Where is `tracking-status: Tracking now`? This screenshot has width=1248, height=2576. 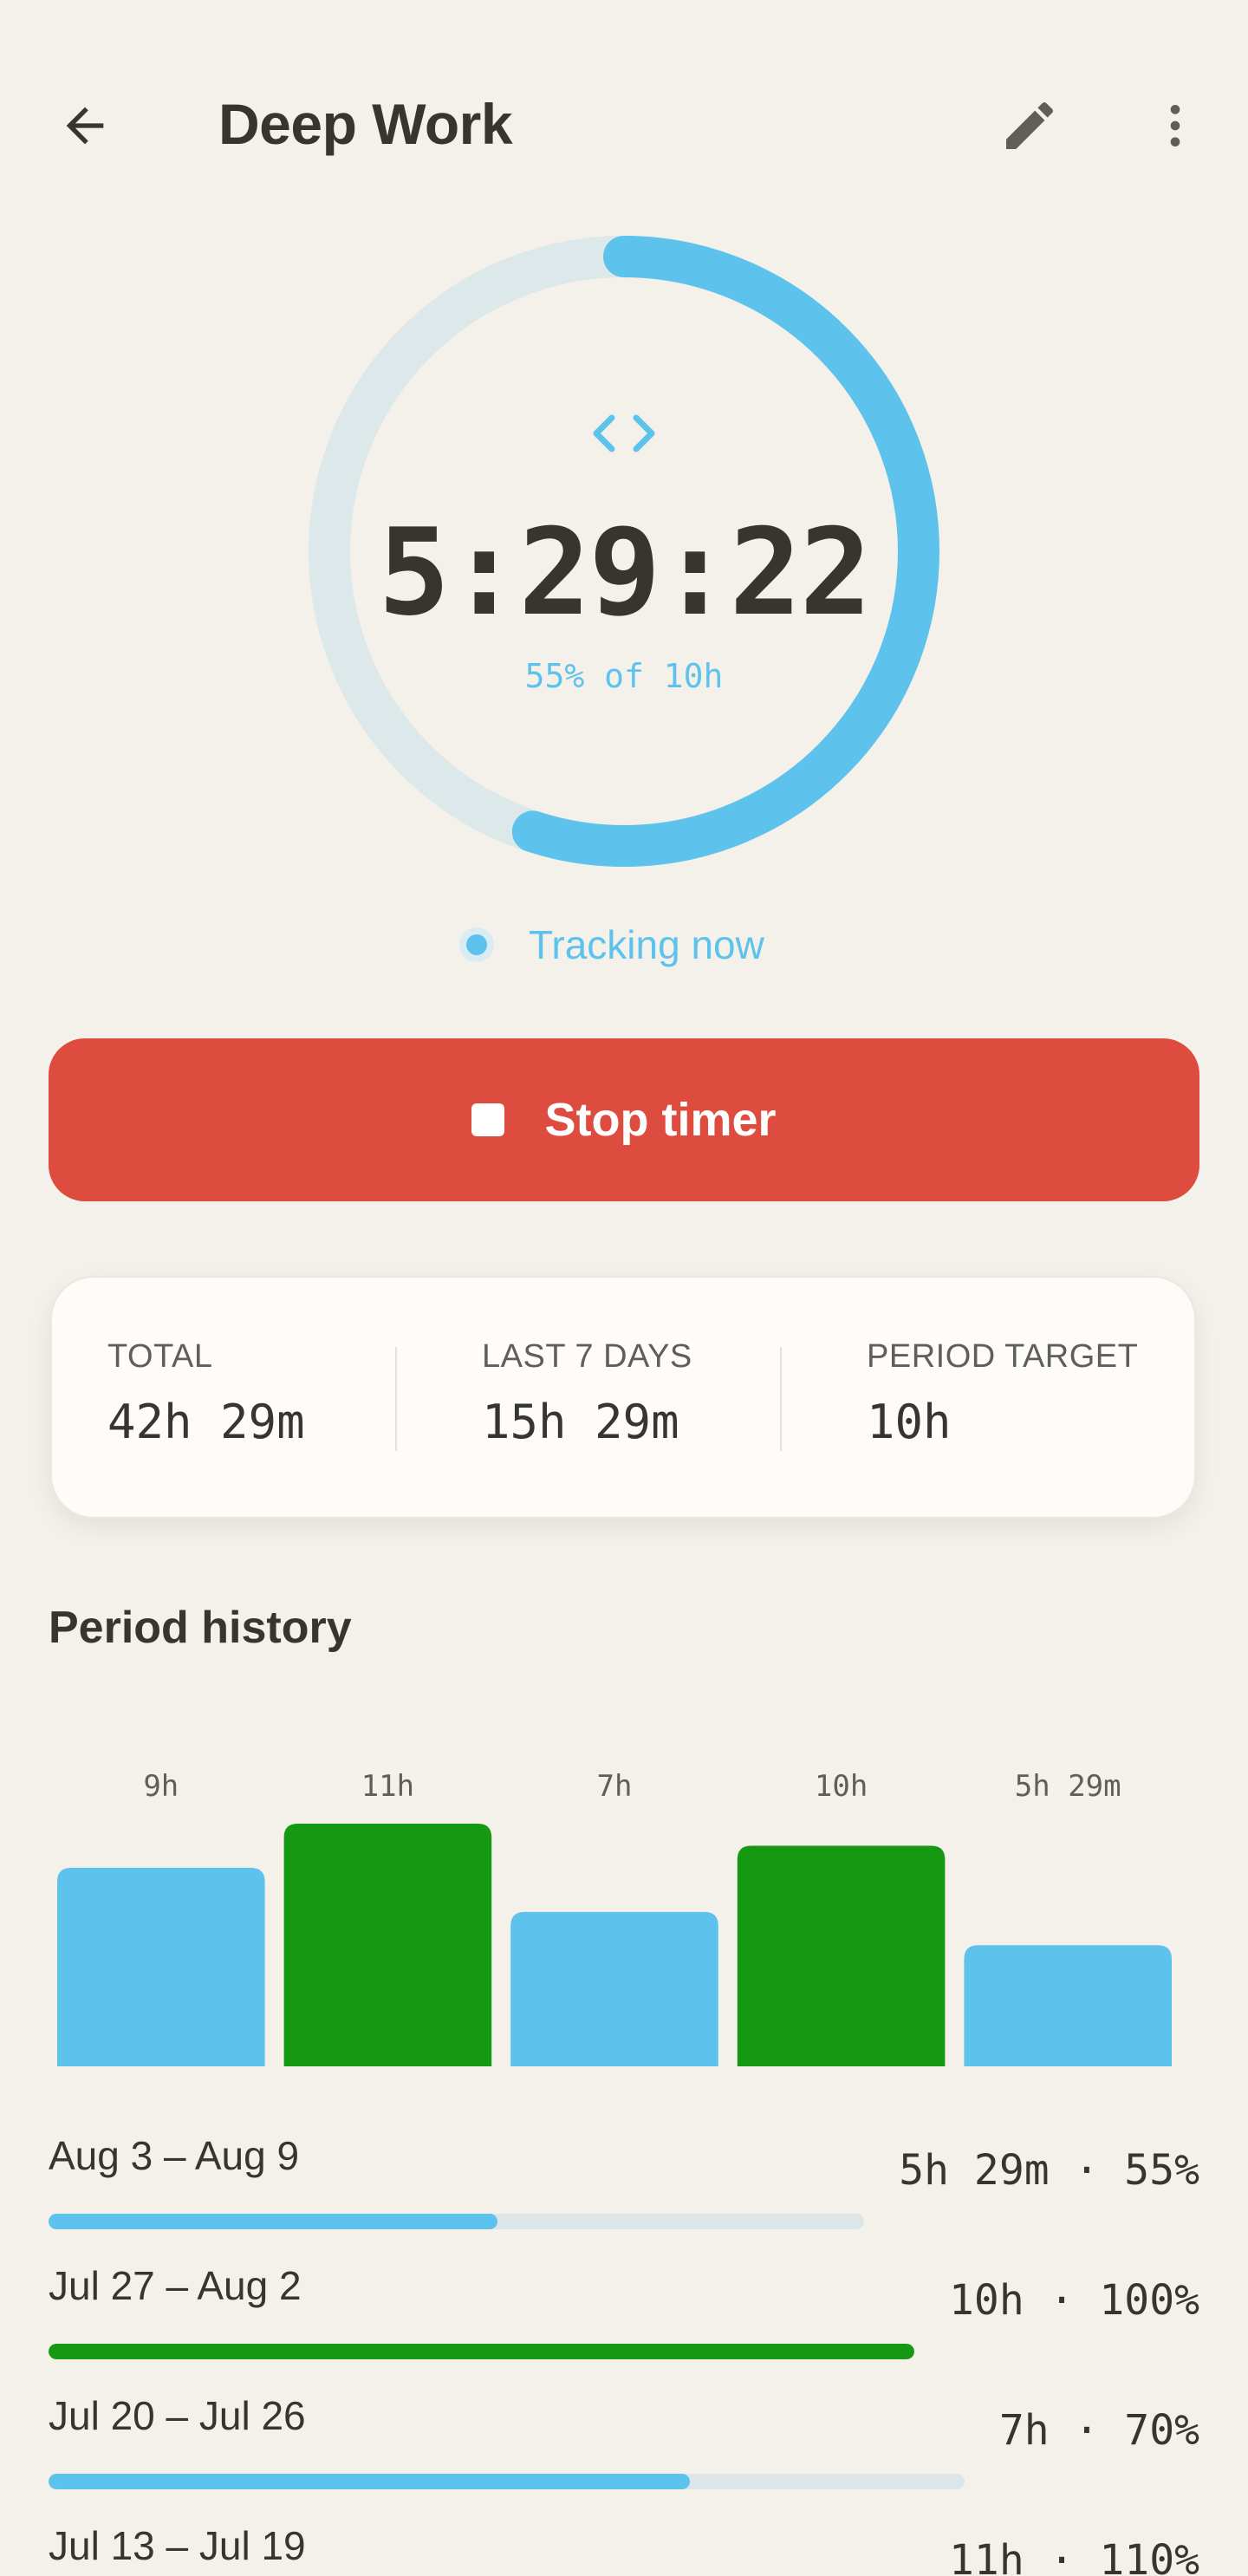 tracking-status: Tracking now is located at coordinates (611, 945).